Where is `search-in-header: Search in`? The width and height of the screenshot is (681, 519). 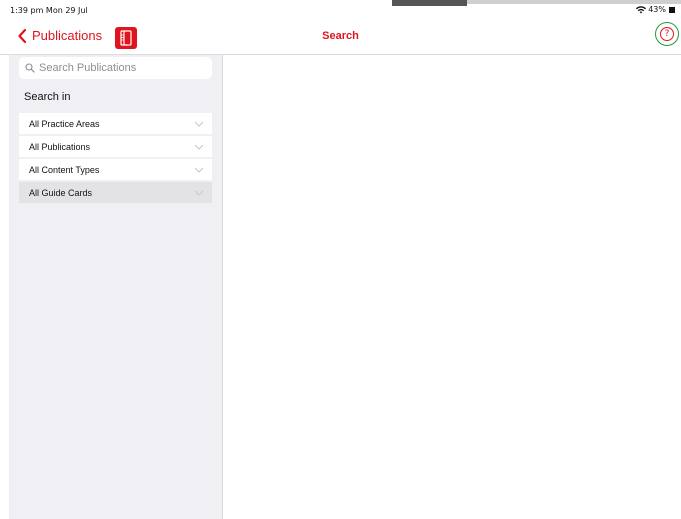 search-in-header: Search in is located at coordinates (47, 97).